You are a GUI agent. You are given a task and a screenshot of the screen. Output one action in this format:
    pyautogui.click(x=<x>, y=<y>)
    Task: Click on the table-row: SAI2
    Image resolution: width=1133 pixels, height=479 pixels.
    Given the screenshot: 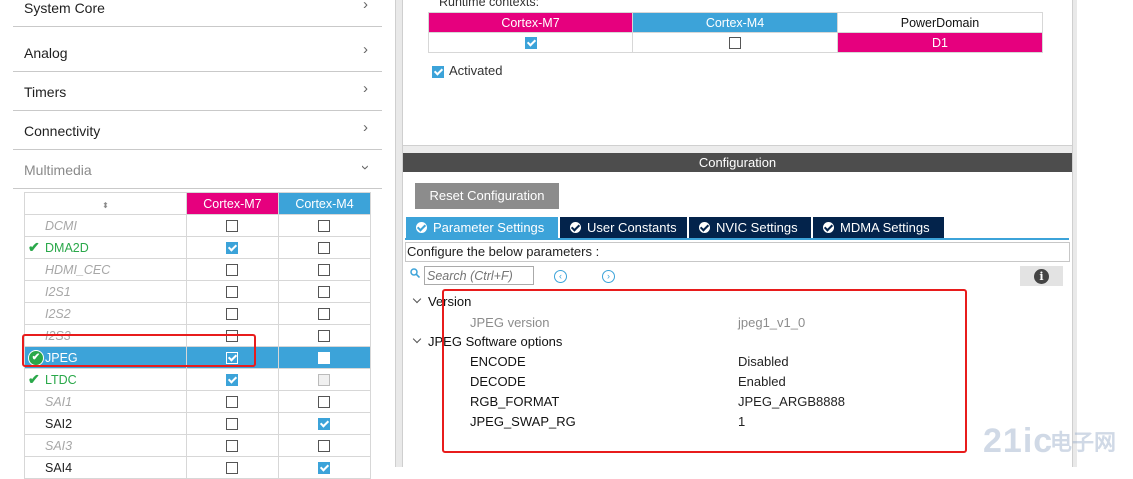 What is the action you would take?
    pyautogui.click(x=198, y=423)
    